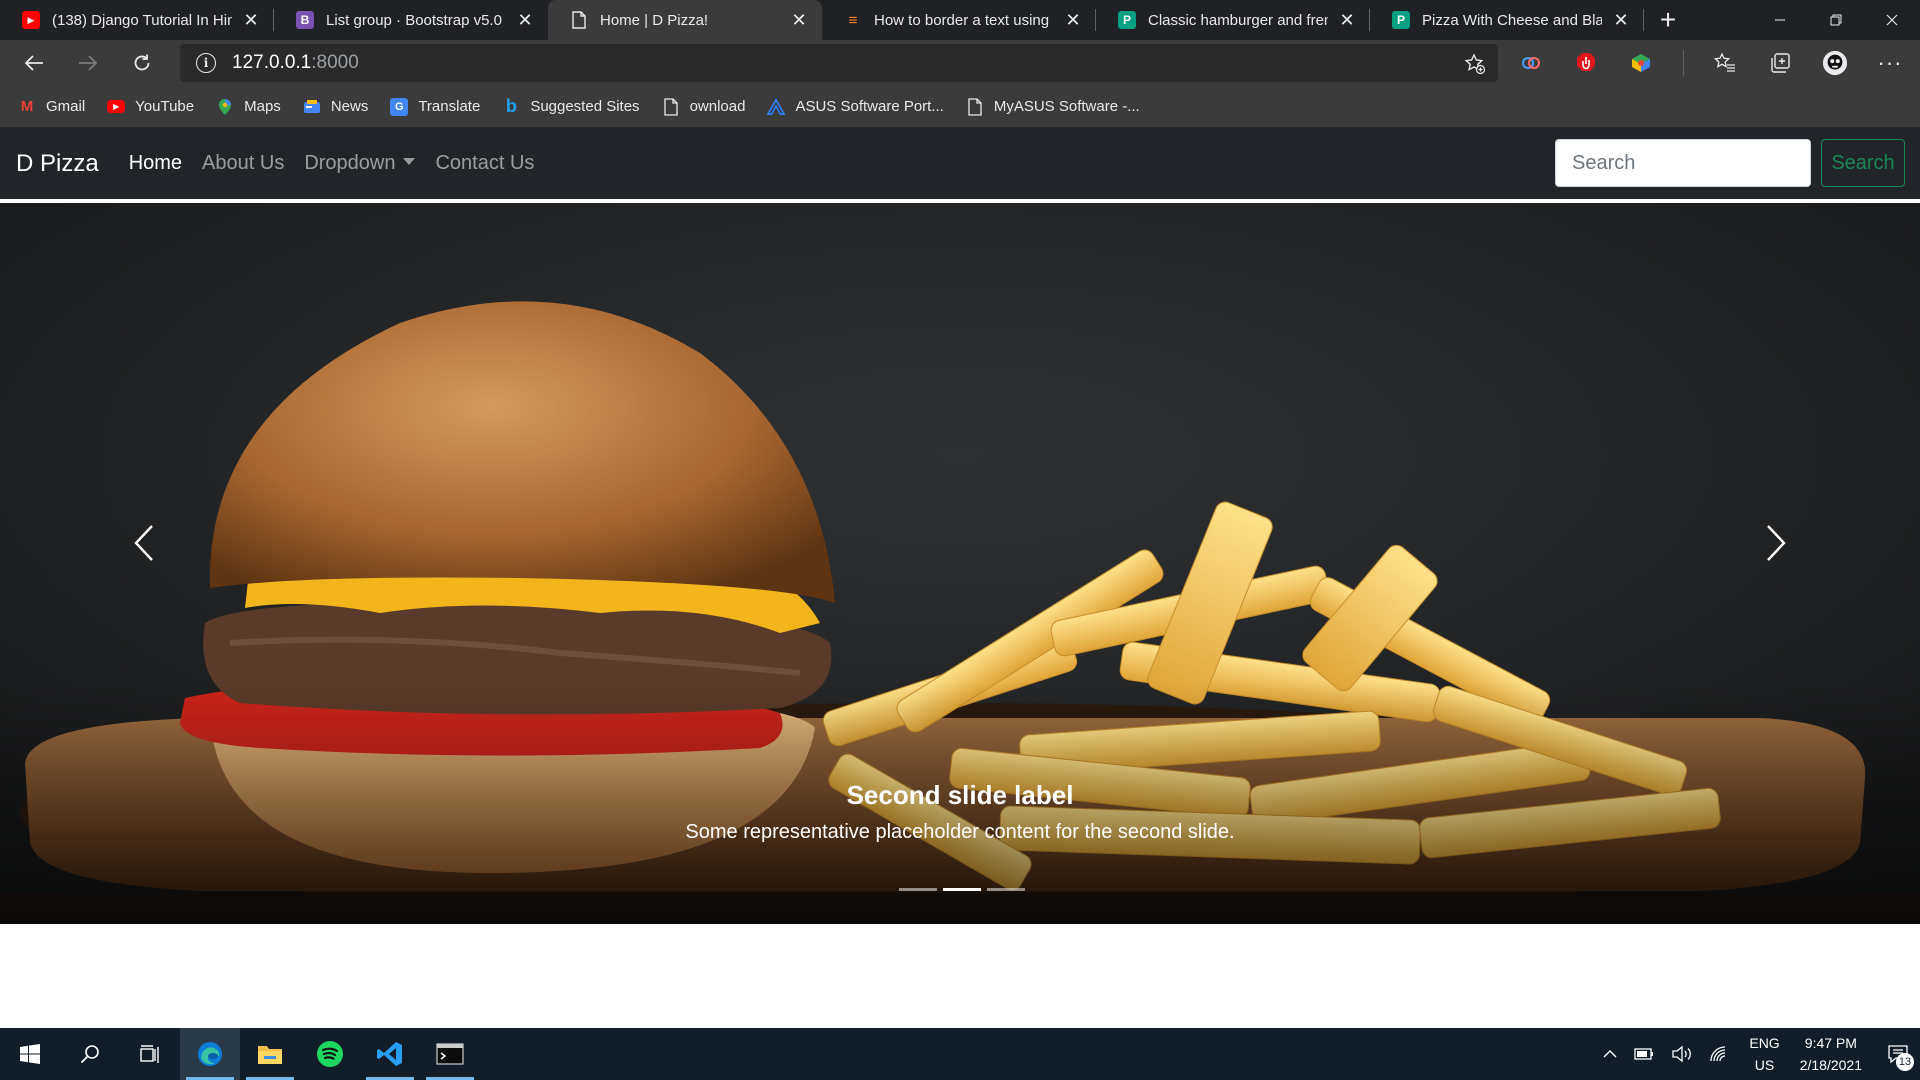  Describe the element at coordinates (1238, 20) in the screenshot. I see `tab-title: Classic hamburger and french` at that location.